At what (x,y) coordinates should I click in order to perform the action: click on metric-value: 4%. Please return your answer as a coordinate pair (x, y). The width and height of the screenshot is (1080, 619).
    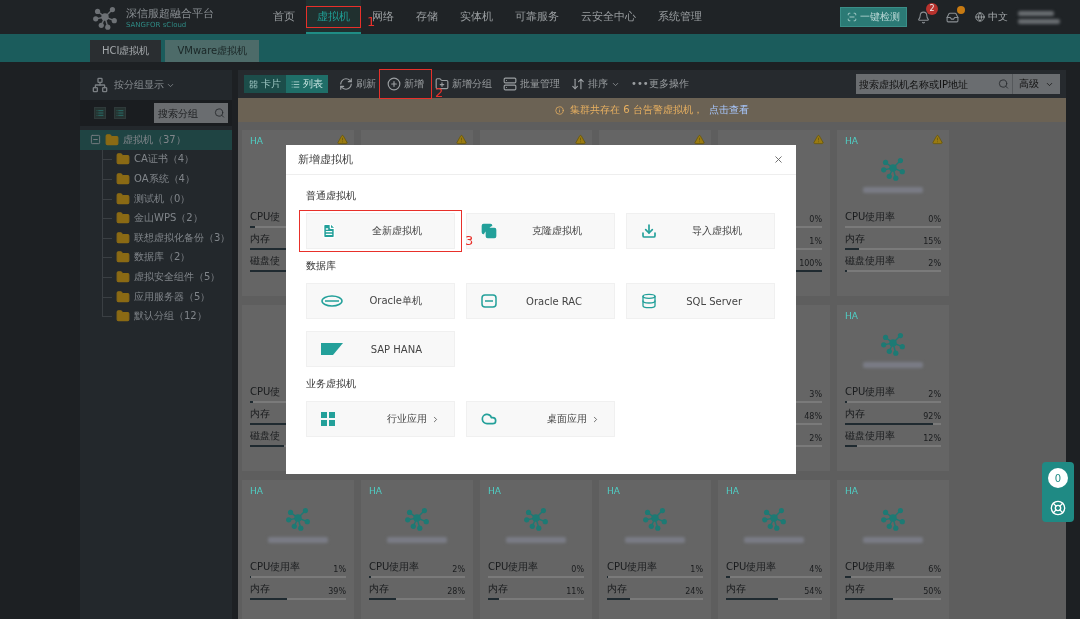
    Looking at the image, I should click on (815, 569).